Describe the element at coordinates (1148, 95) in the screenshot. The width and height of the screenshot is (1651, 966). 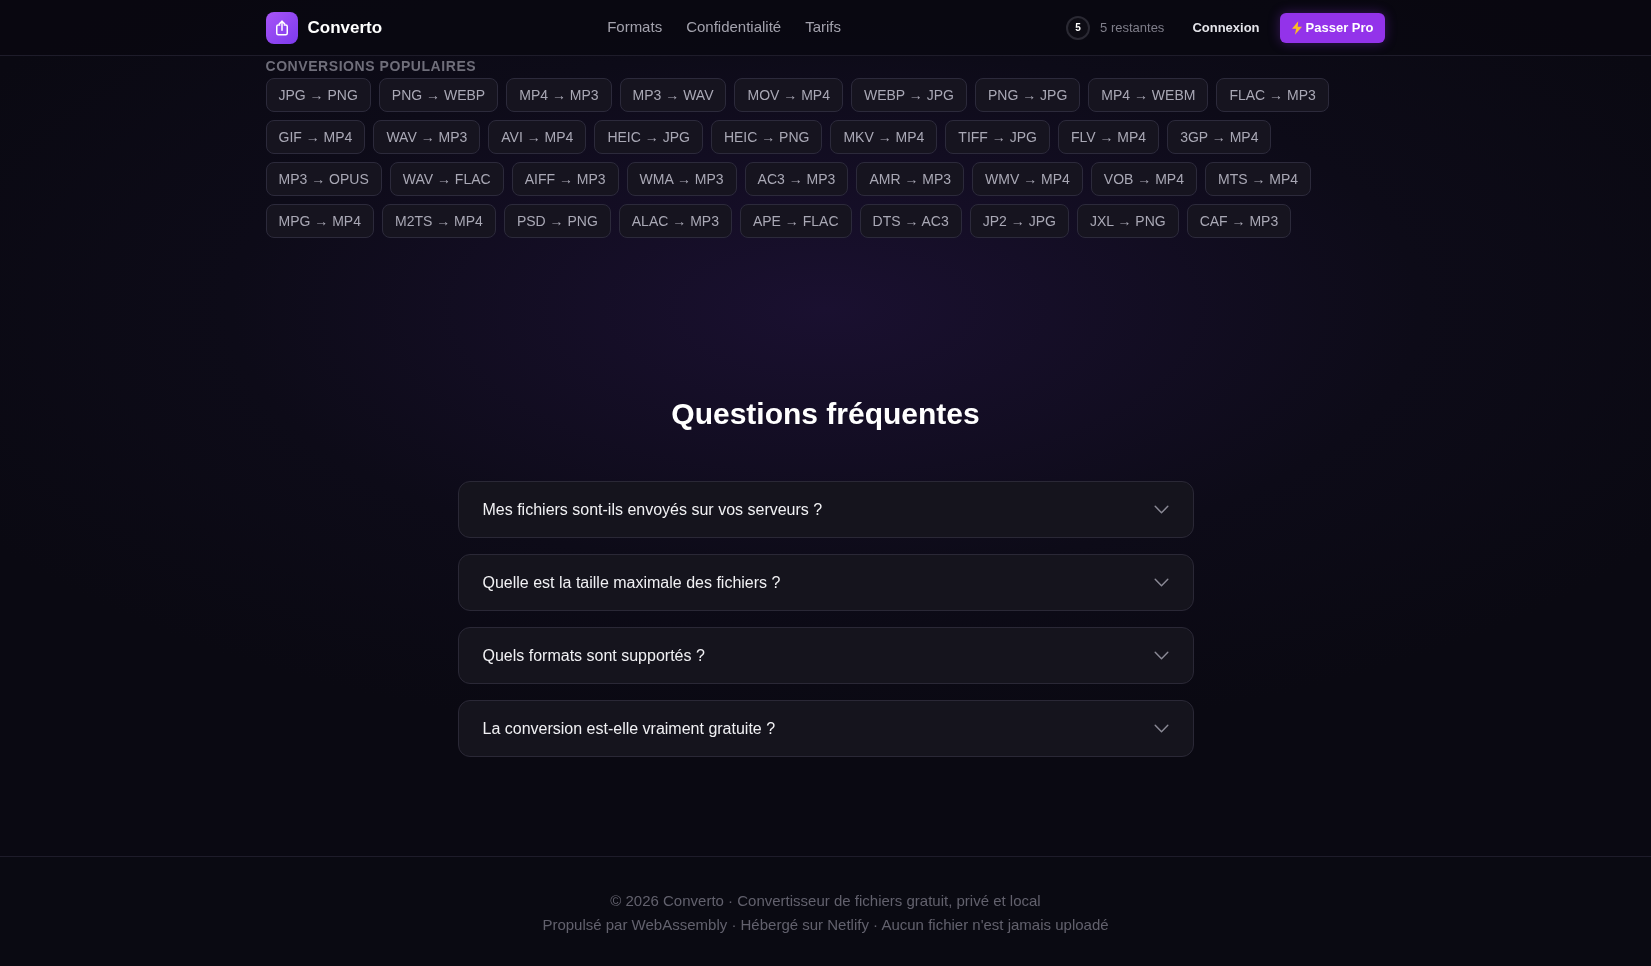
I see `conversion-button: MP4 → WEBM` at that location.